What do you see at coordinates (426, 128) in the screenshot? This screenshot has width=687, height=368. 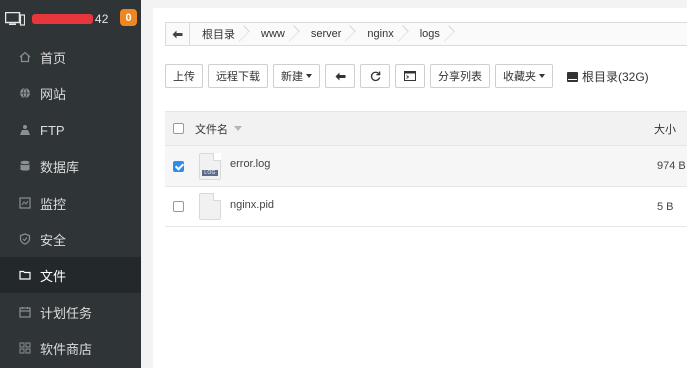 I see `table-header: 文件名 大小` at bounding box center [426, 128].